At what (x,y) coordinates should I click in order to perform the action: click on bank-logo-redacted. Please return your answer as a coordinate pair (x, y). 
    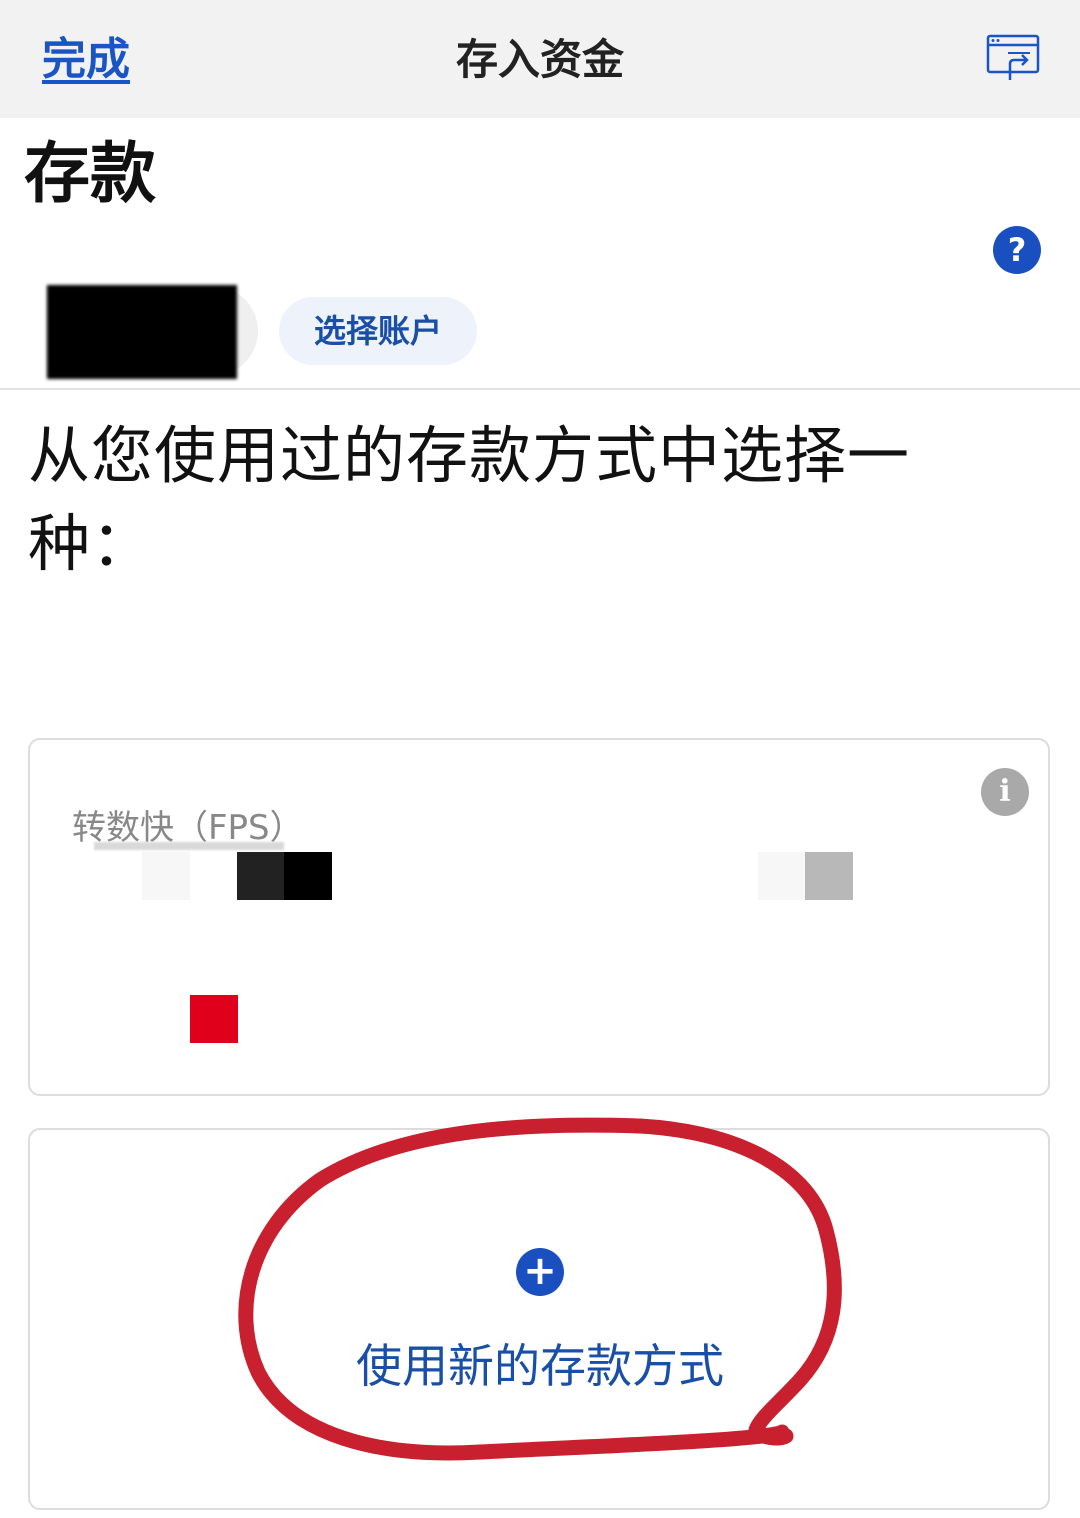
    Looking at the image, I should click on (214, 1019).